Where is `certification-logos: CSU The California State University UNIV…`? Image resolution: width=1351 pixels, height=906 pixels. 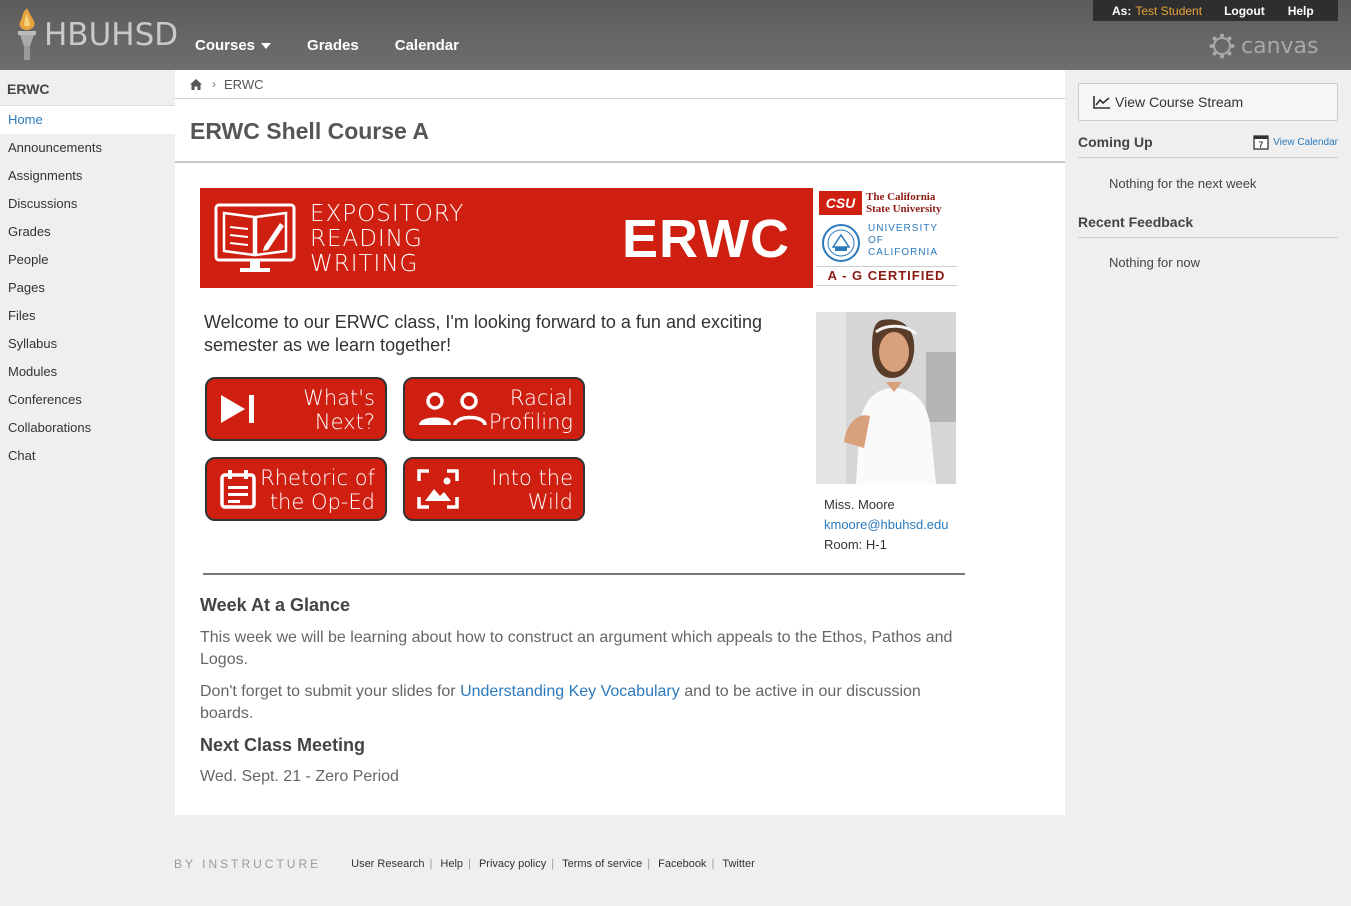 certification-logos: CSU The California State University UNIV… is located at coordinates (886, 238).